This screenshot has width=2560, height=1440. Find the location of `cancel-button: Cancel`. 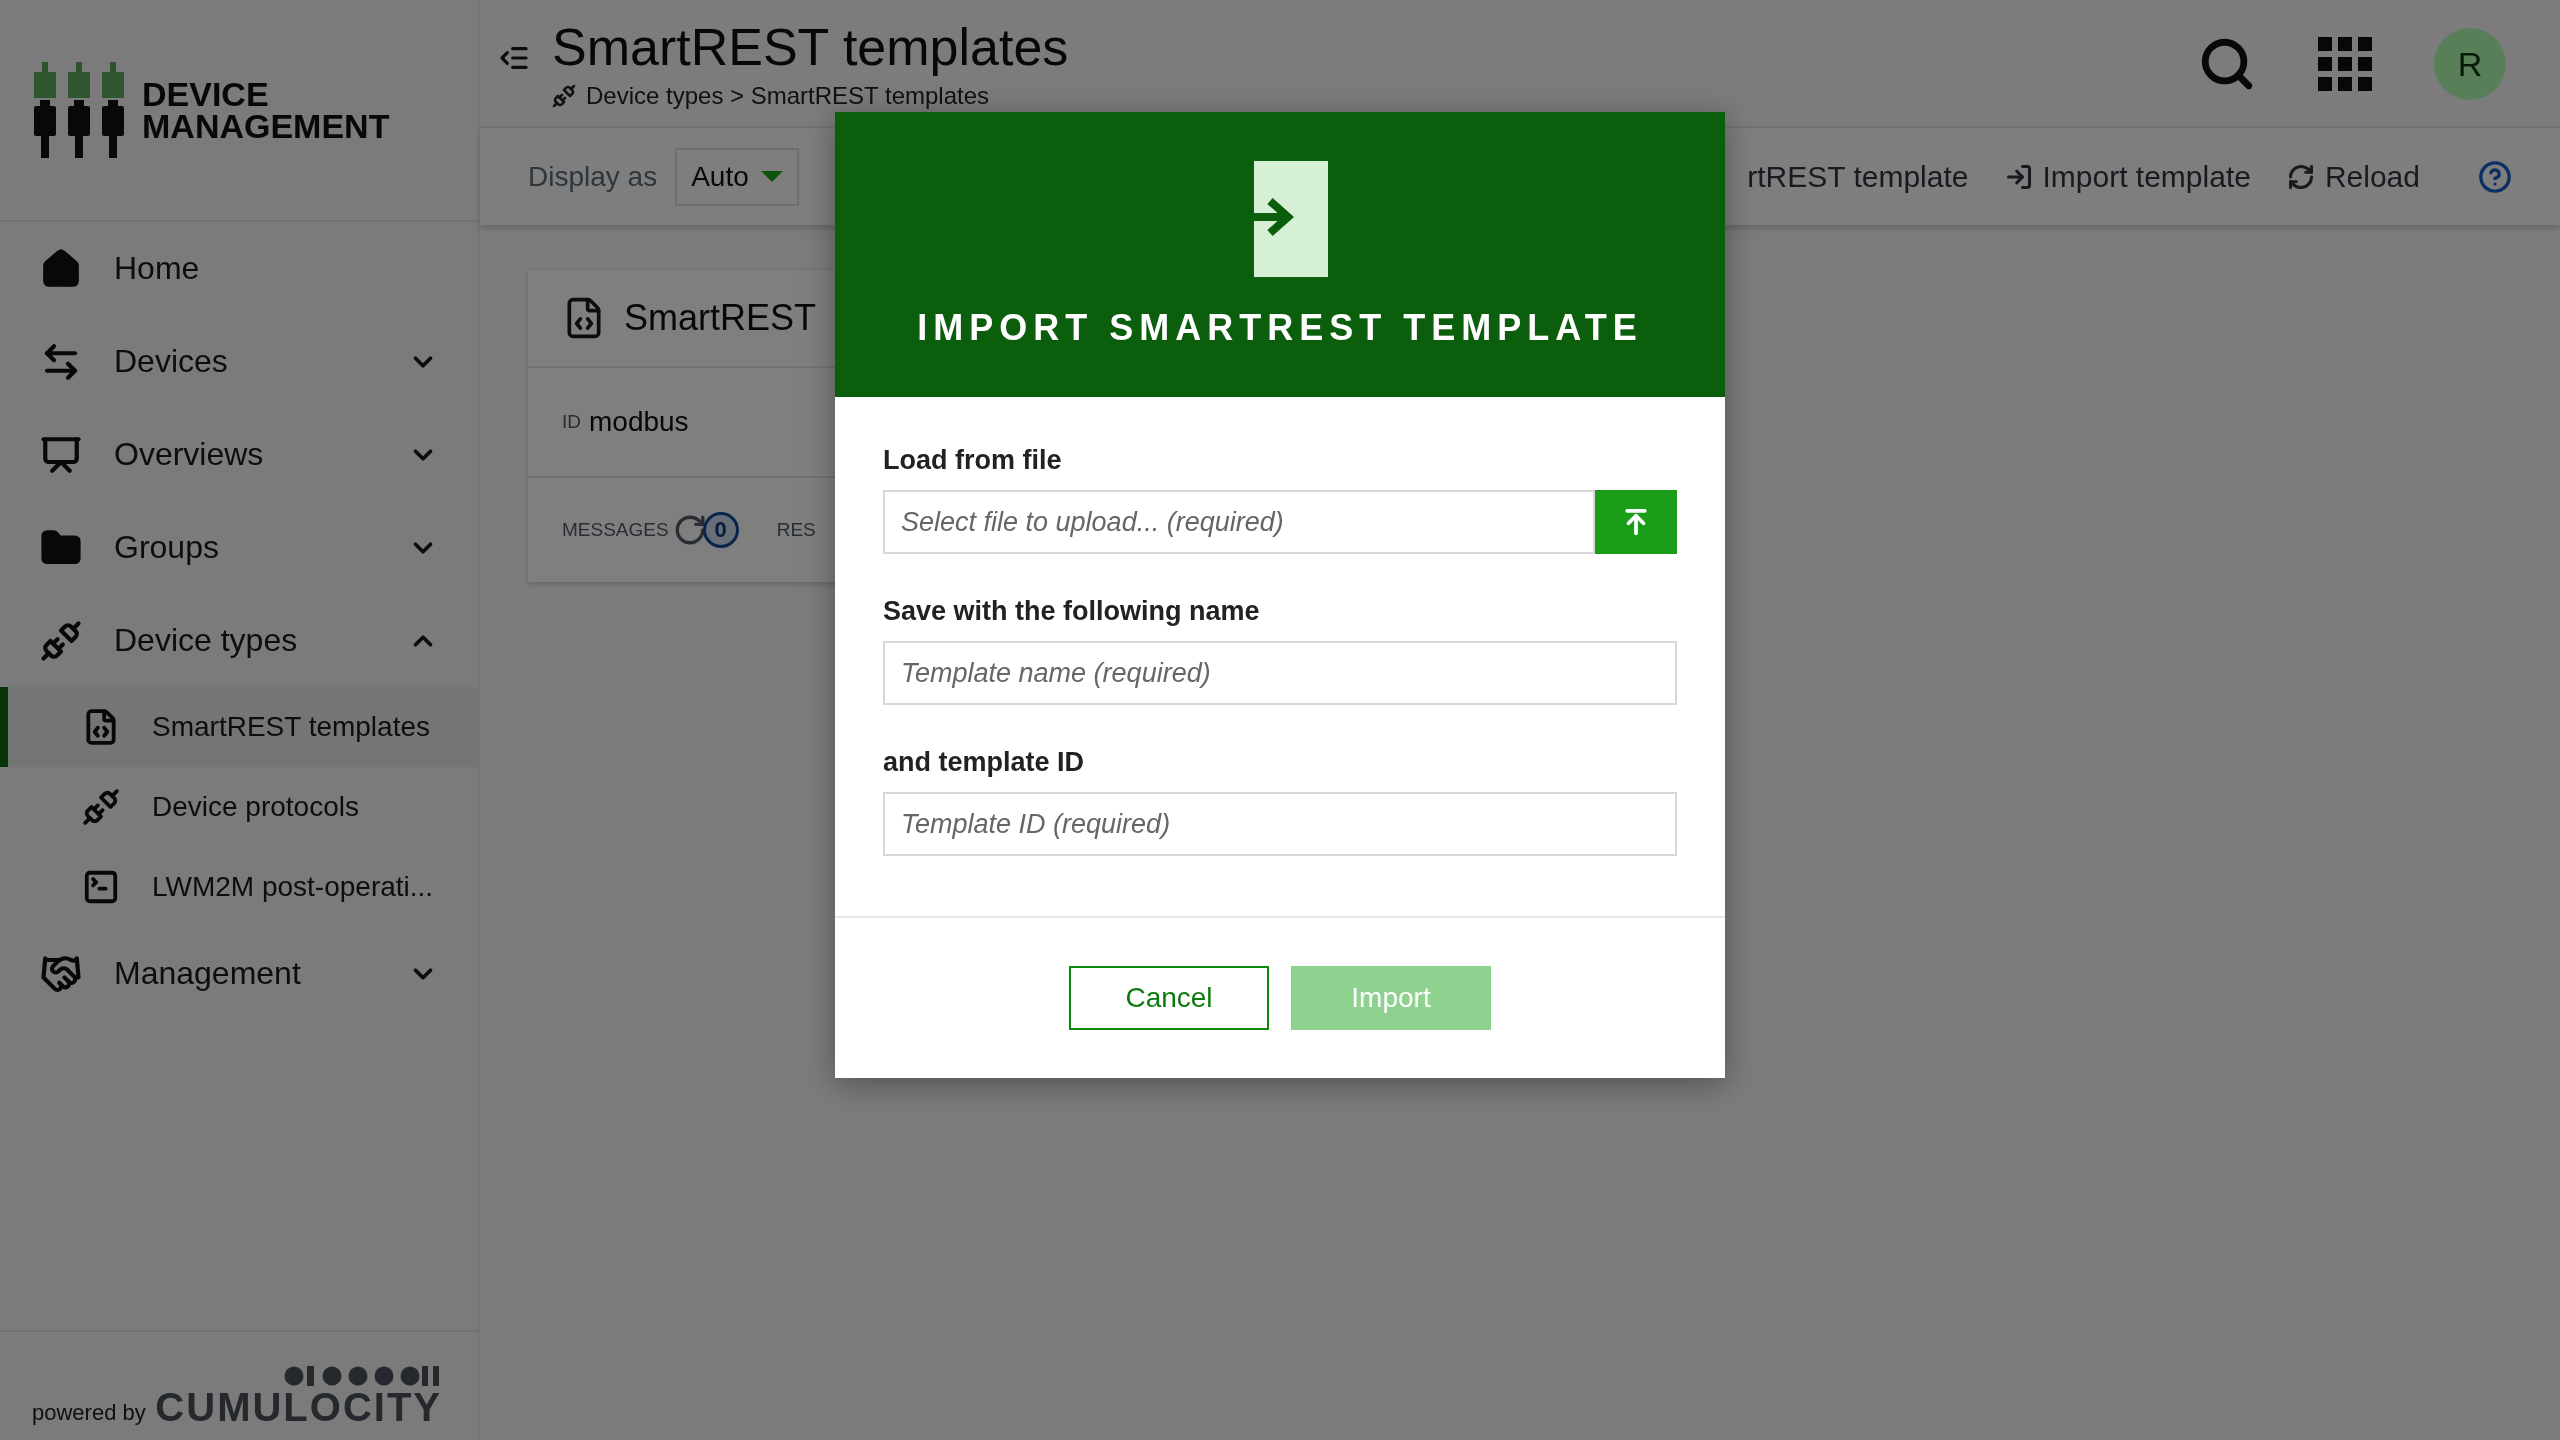

cancel-button: Cancel is located at coordinates (1169, 998).